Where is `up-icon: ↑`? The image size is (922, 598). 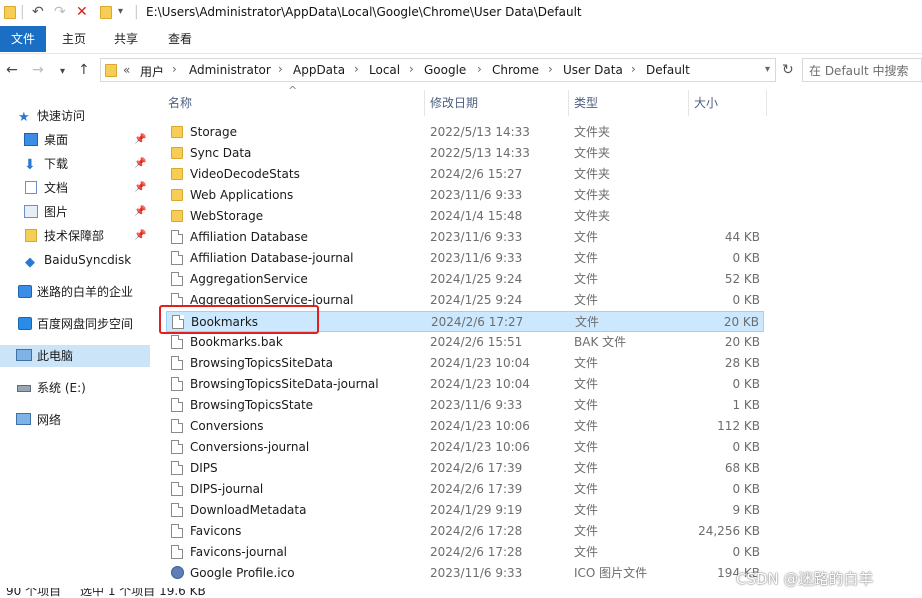
up-icon: ↑ is located at coordinates (84, 70).